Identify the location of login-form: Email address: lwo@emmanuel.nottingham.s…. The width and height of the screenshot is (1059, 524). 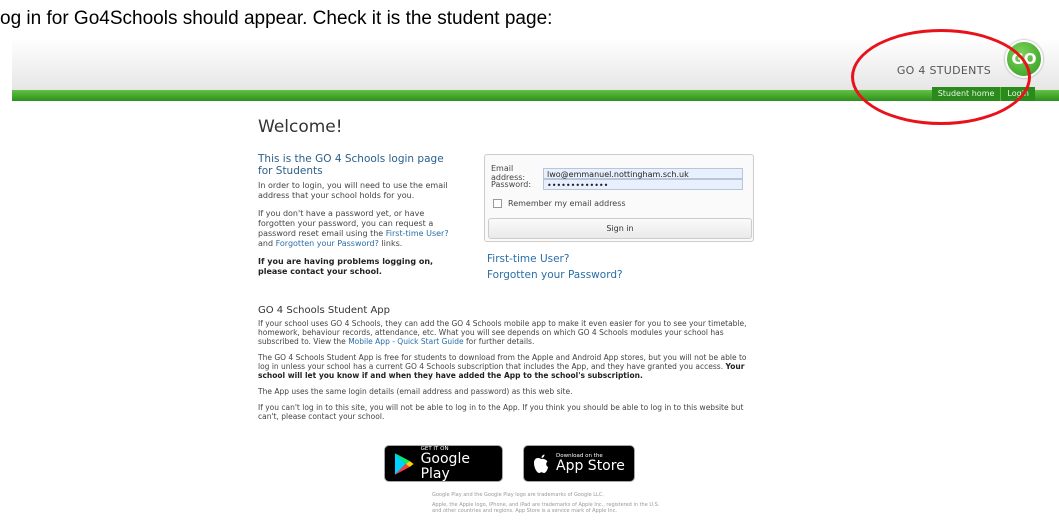
(619, 198).